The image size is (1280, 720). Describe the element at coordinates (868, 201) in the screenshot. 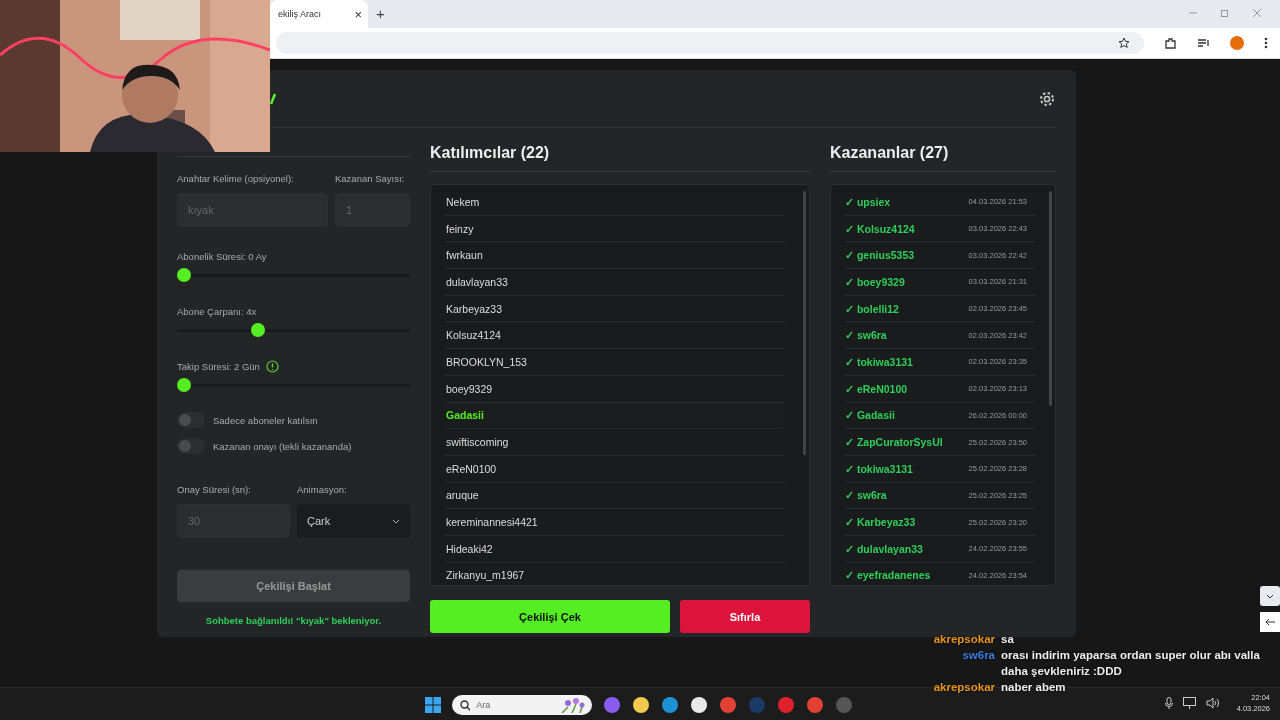

I see `winner-name: ✓ upsiex` at that location.